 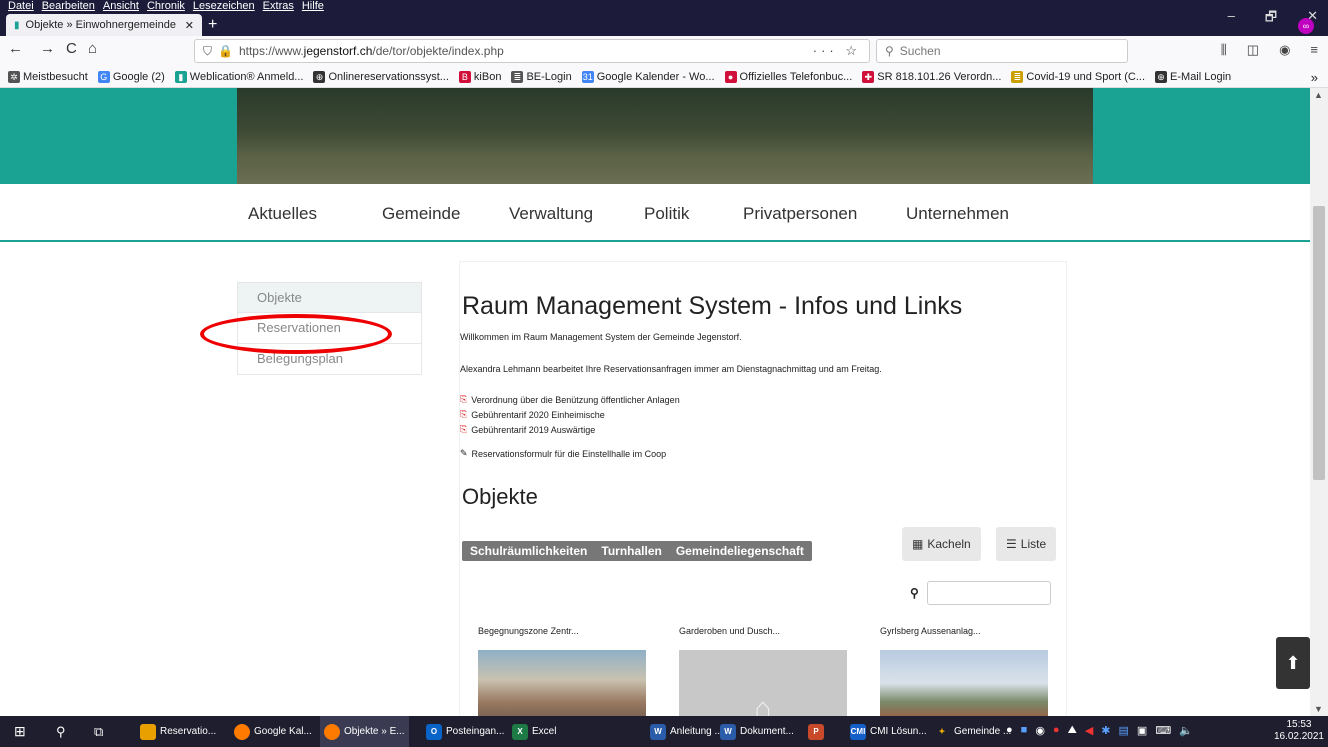 I want to click on lock-icon: 🔒, so click(x=225, y=51).